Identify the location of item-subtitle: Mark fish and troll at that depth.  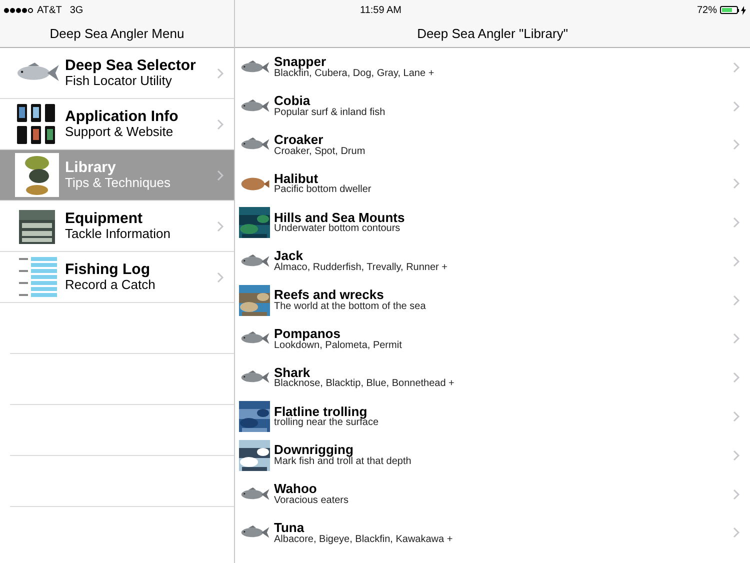
(343, 462).